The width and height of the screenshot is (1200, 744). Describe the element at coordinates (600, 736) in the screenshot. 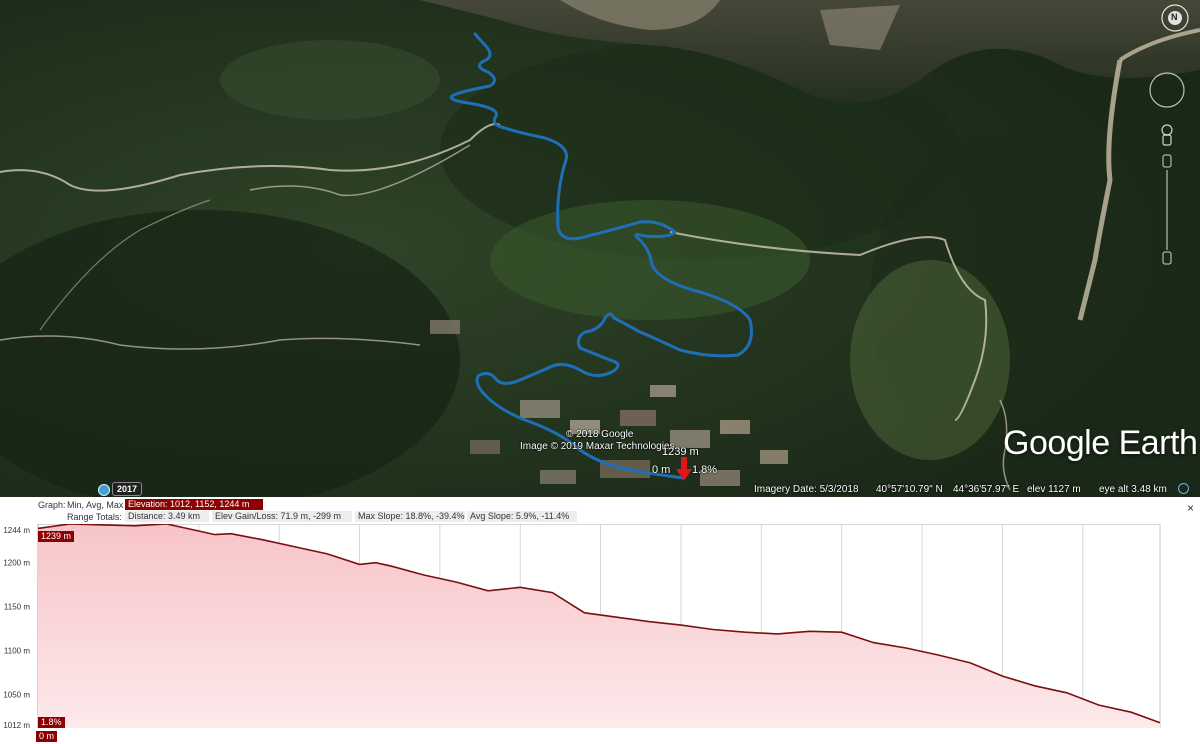

I see `x-axis-bar` at that location.